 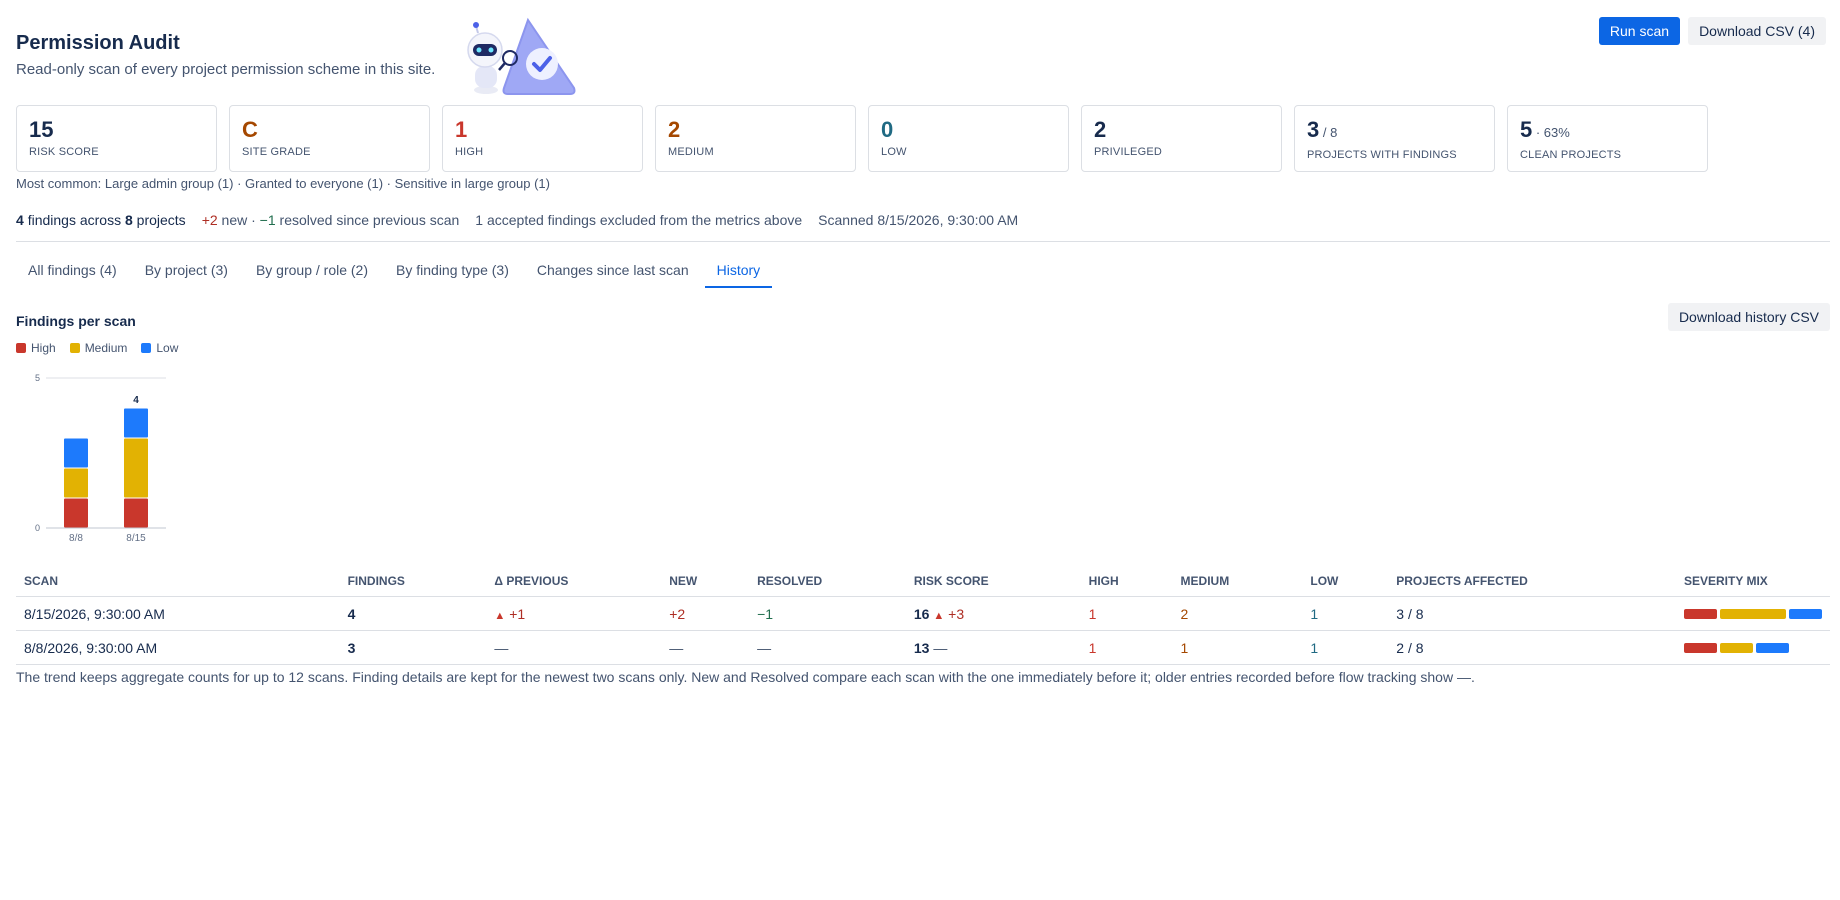 I want to click on risk-value: 13, so click(x=921, y=647).